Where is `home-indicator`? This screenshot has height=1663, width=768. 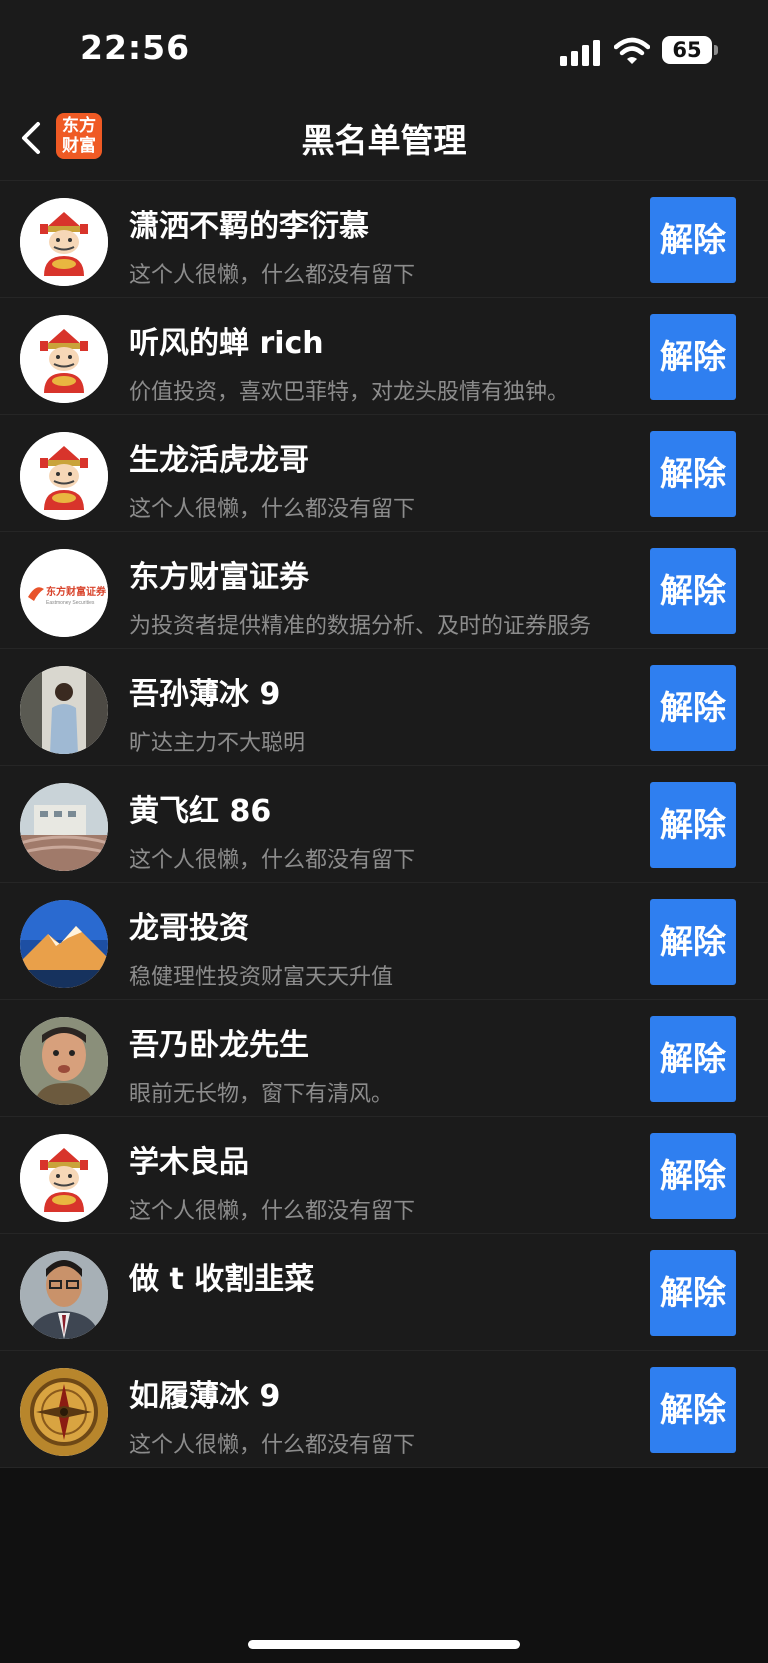
home-indicator is located at coordinates (384, 1644).